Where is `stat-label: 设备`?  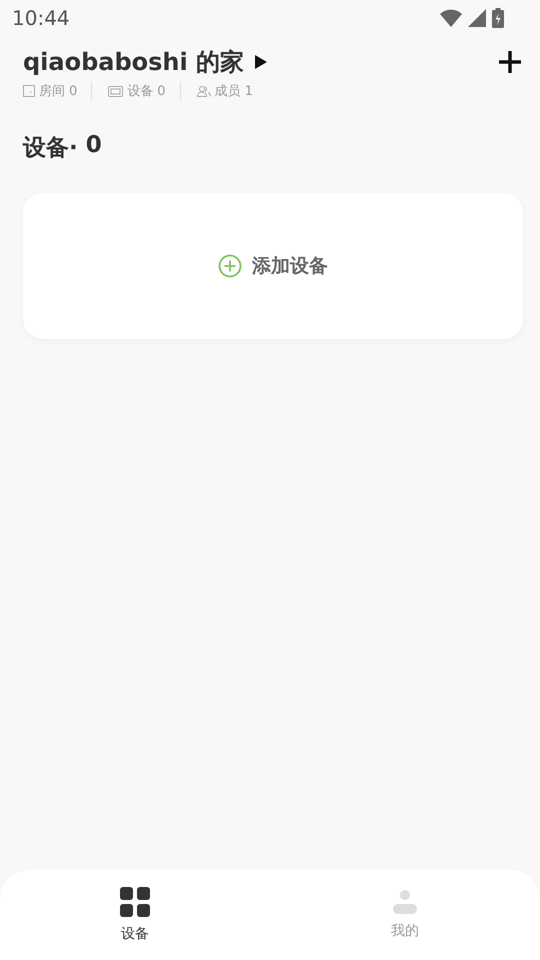 stat-label: 设备 is located at coordinates (140, 91).